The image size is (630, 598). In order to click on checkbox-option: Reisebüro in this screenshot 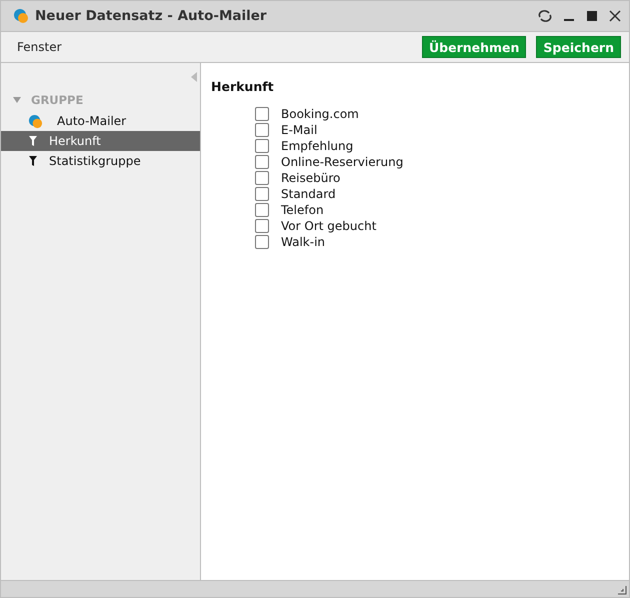, I will do `click(437, 178)`.